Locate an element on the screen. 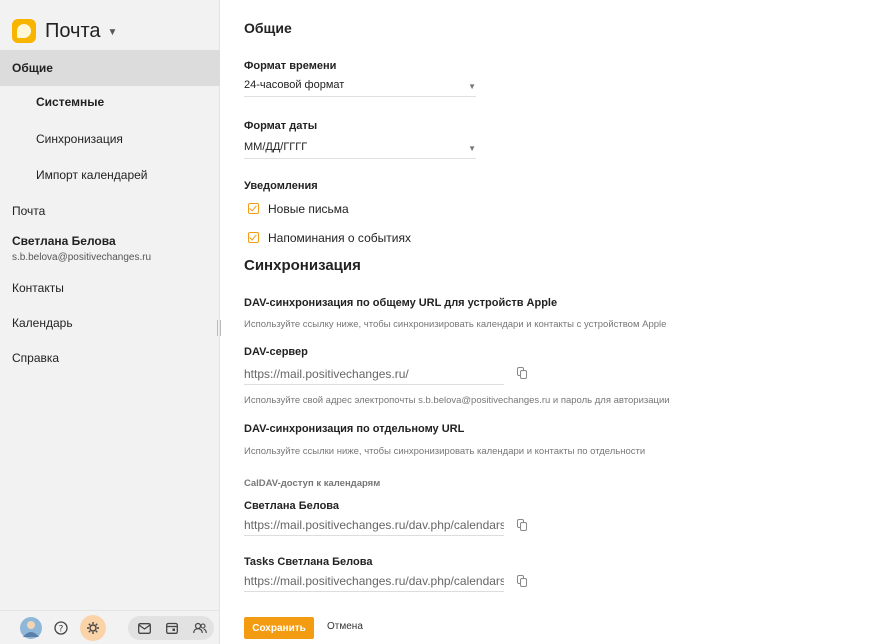  contacts-icon is located at coordinates (200, 628).